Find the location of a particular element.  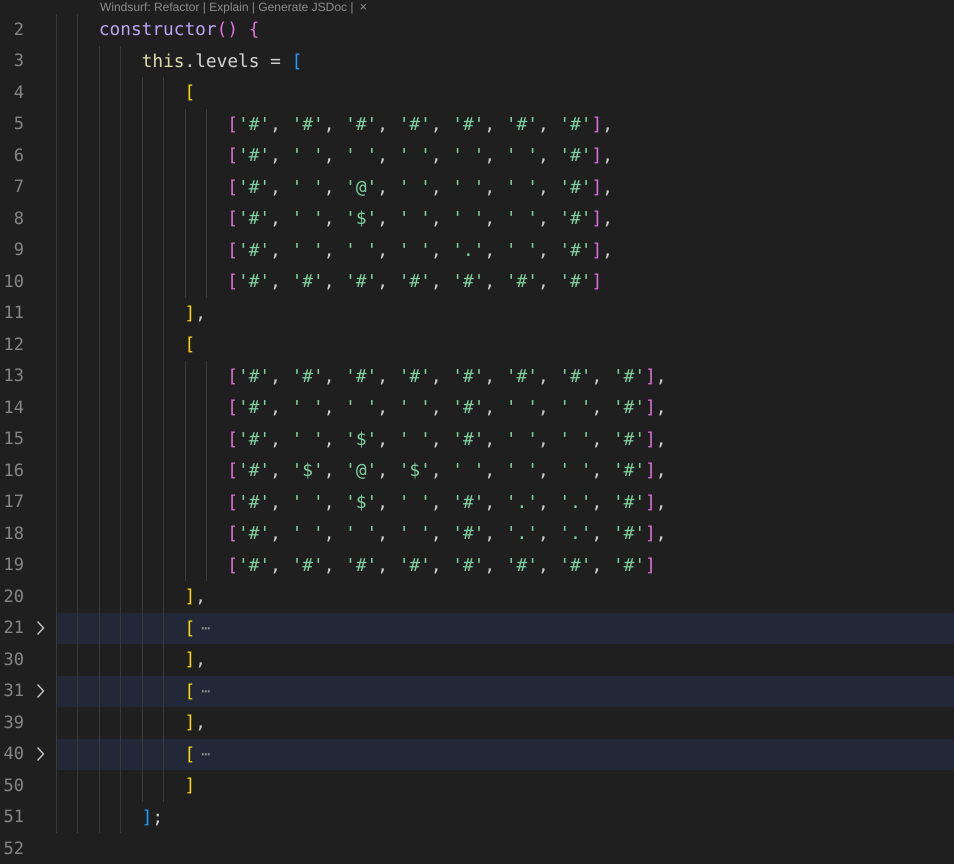

line-number: 19 is located at coordinates (13, 565).